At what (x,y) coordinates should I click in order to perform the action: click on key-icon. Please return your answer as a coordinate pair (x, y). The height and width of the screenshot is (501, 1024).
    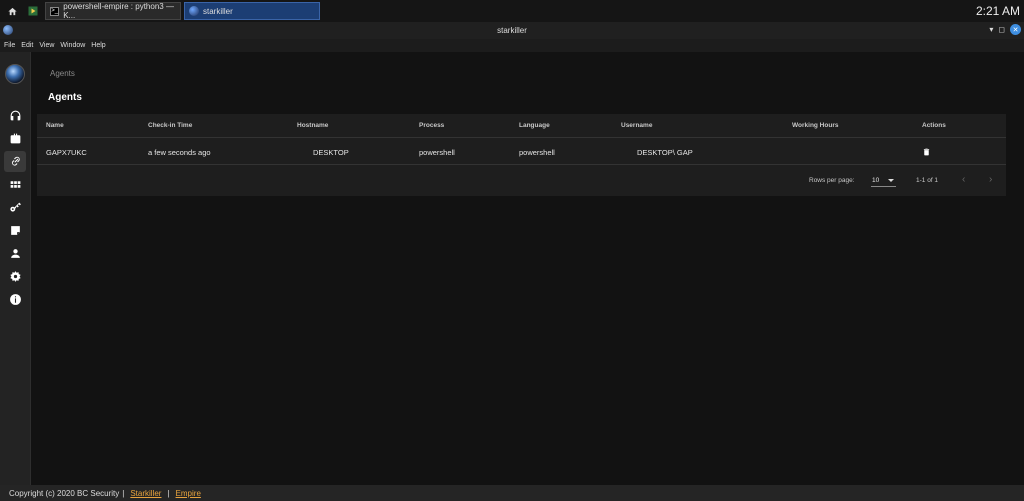
    Looking at the image, I should click on (15, 207).